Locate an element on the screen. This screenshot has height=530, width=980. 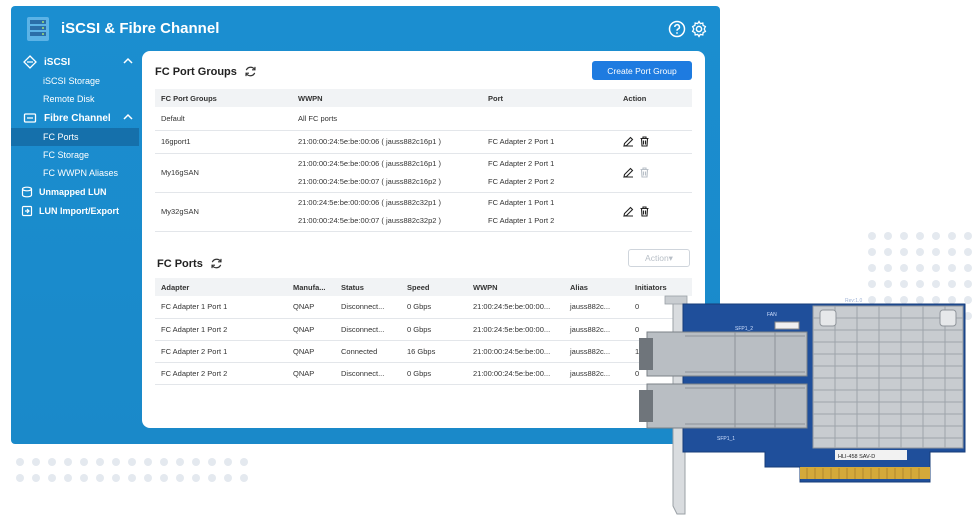
group-name: Default is located at coordinates (223, 119).